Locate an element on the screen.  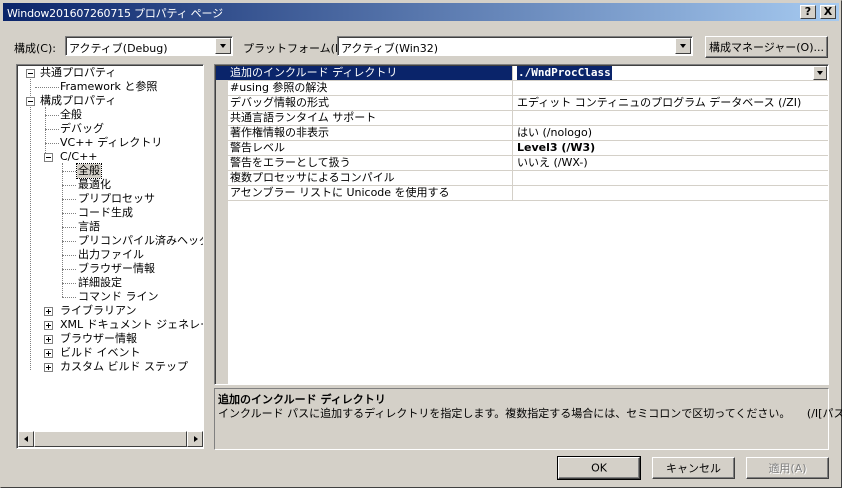
tree-item-vc-directories: VC++ ディレクトリ is located at coordinates (111, 143).